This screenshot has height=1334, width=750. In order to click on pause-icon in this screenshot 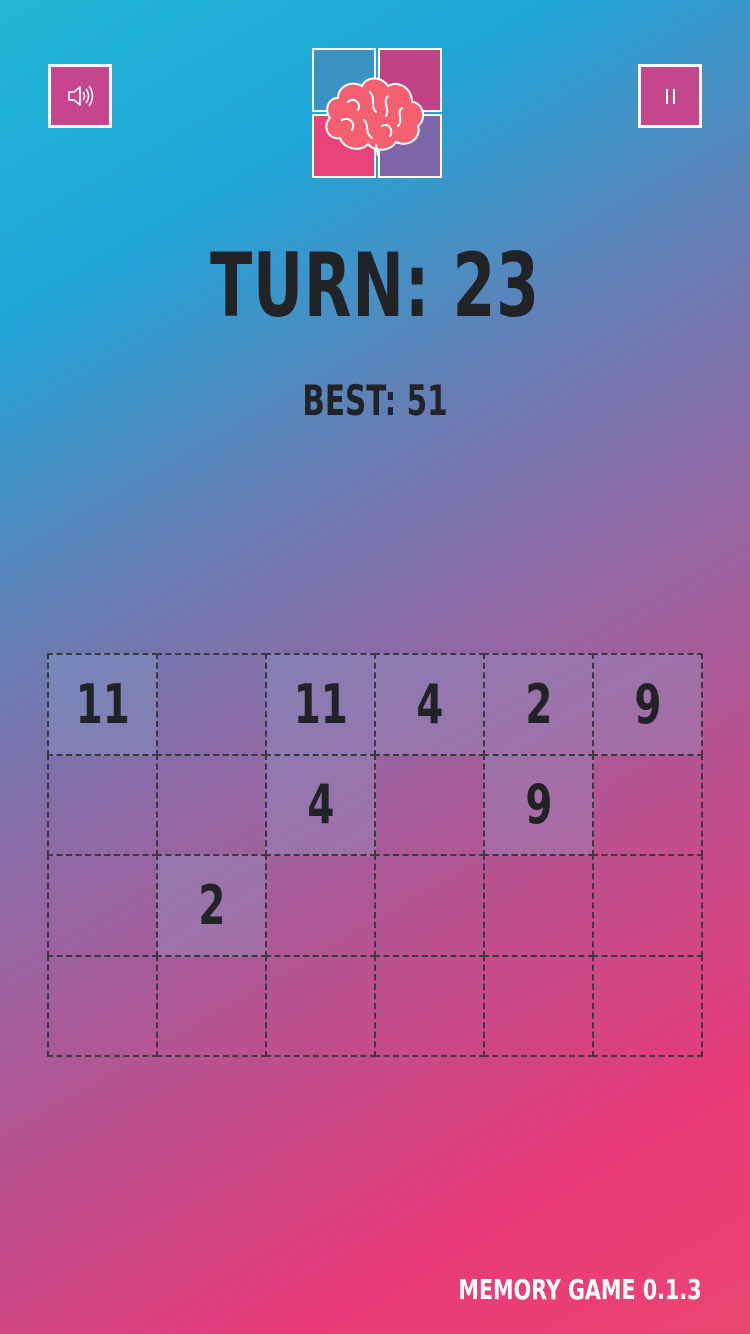, I will do `click(670, 96)`.